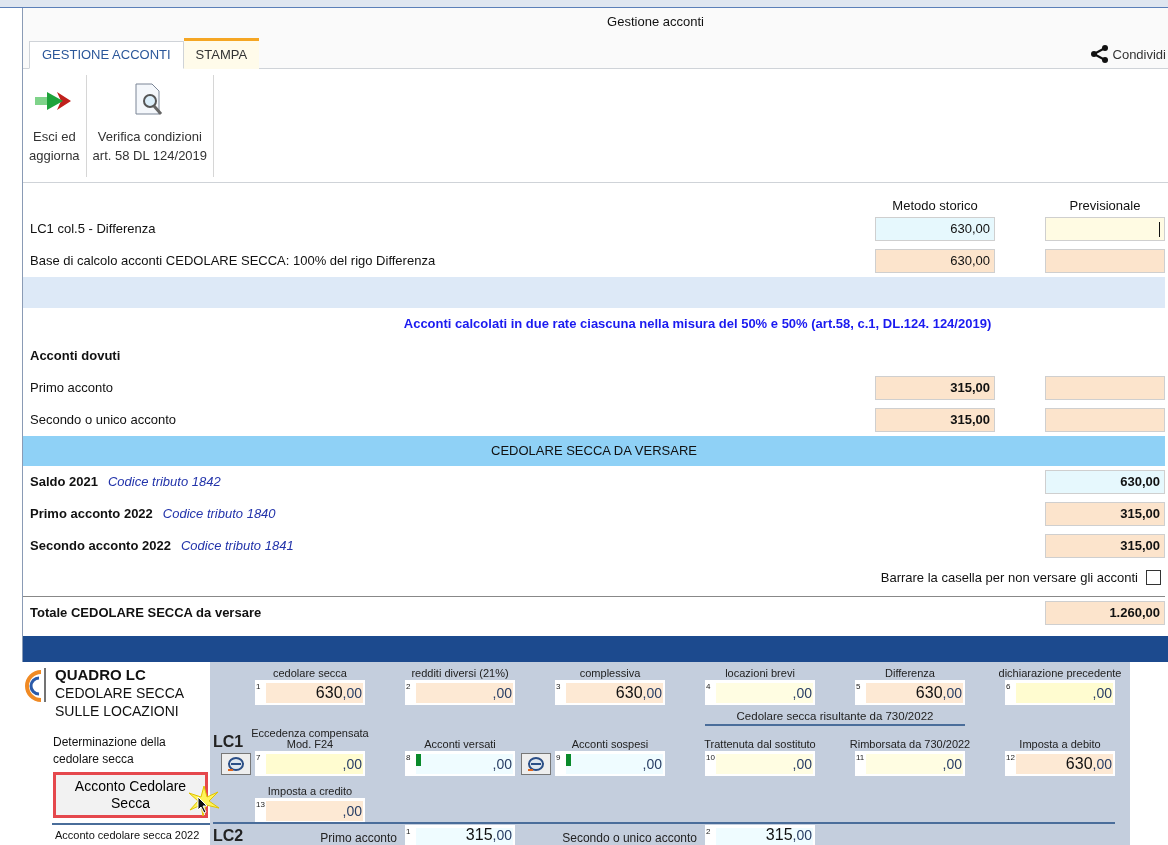 This screenshot has height=845, width=1168. What do you see at coordinates (260, 764) in the screenshot?
I see `field-number: 7` at bounding box center [260, 764].